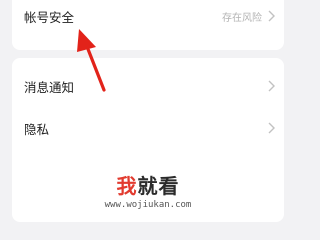 Image resolution: width=320 pixels, height=240 pixels. I want to click on watermark-logo: 我就看, so click(148, 184).